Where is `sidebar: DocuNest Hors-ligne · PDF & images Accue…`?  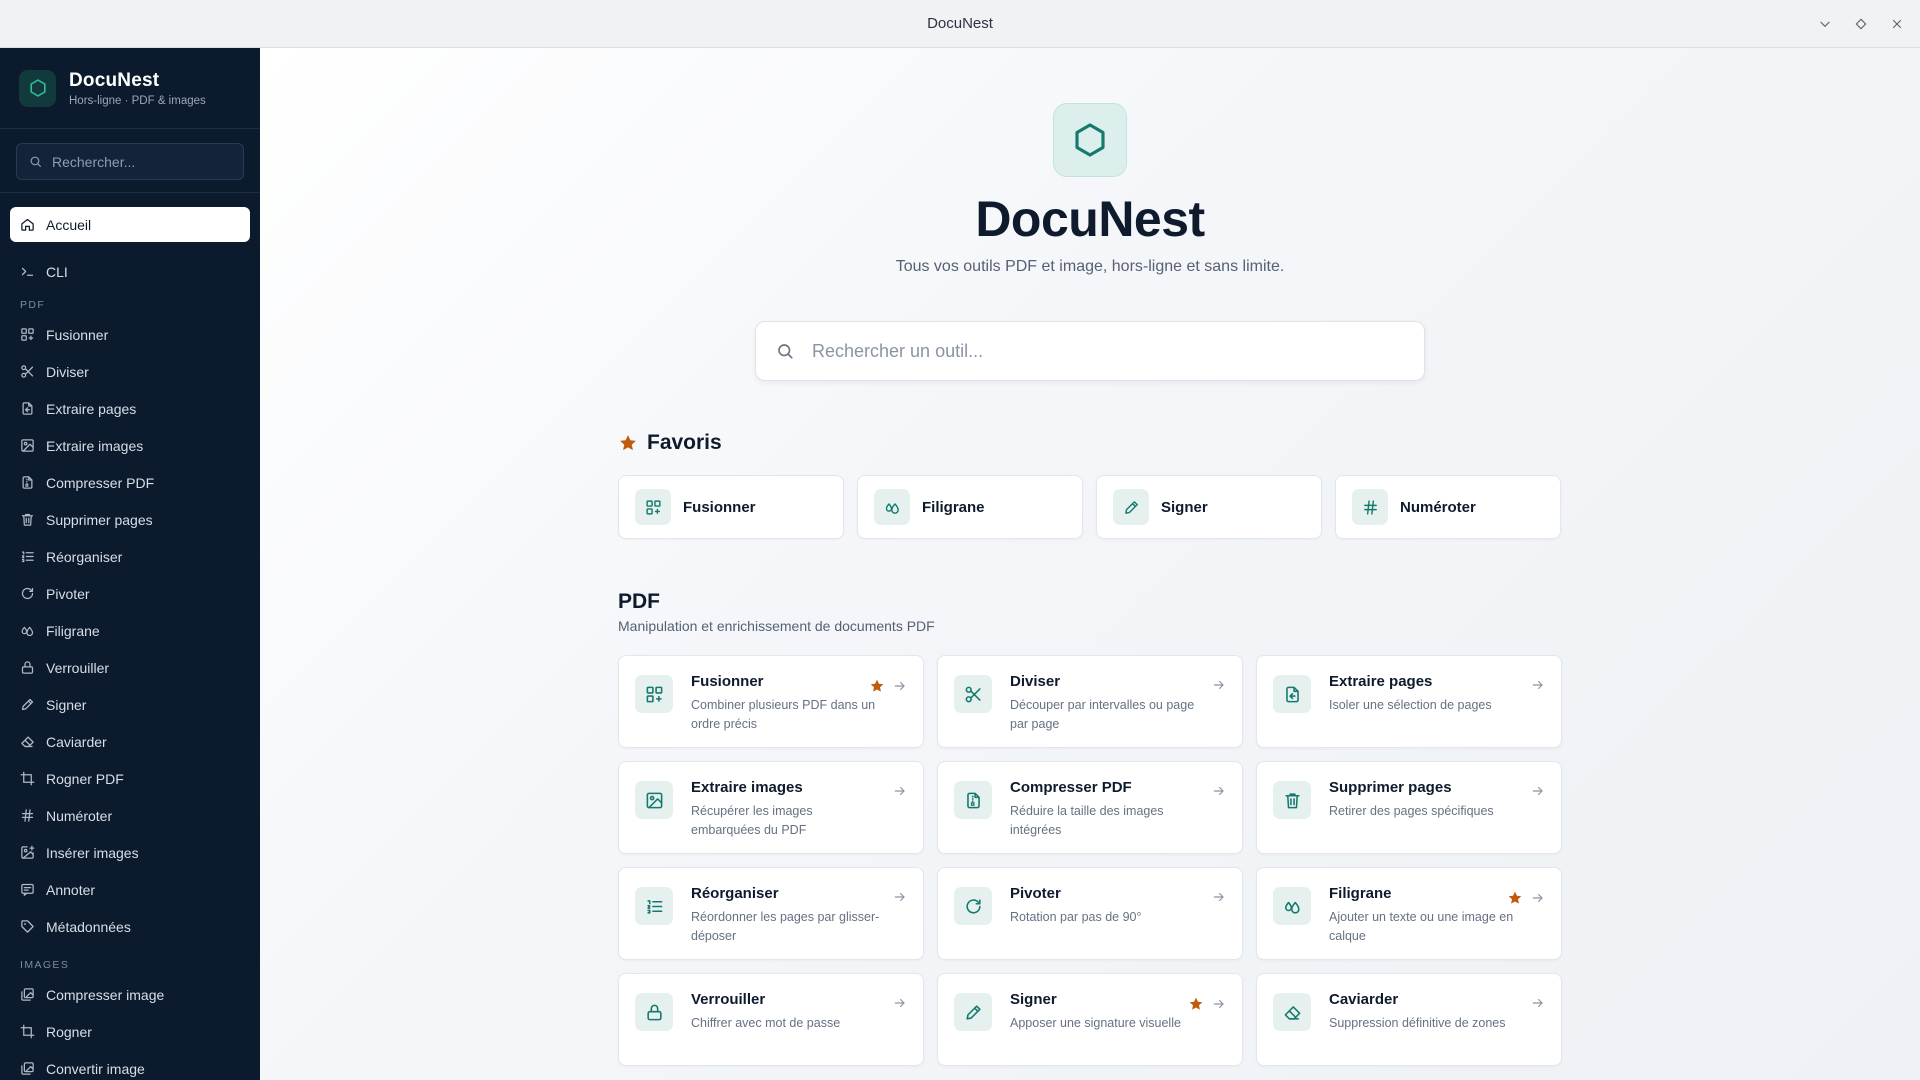 sidebar: DocuNest Hors-ligne · PDF & images Accue… is located at coordinates (130, 564).